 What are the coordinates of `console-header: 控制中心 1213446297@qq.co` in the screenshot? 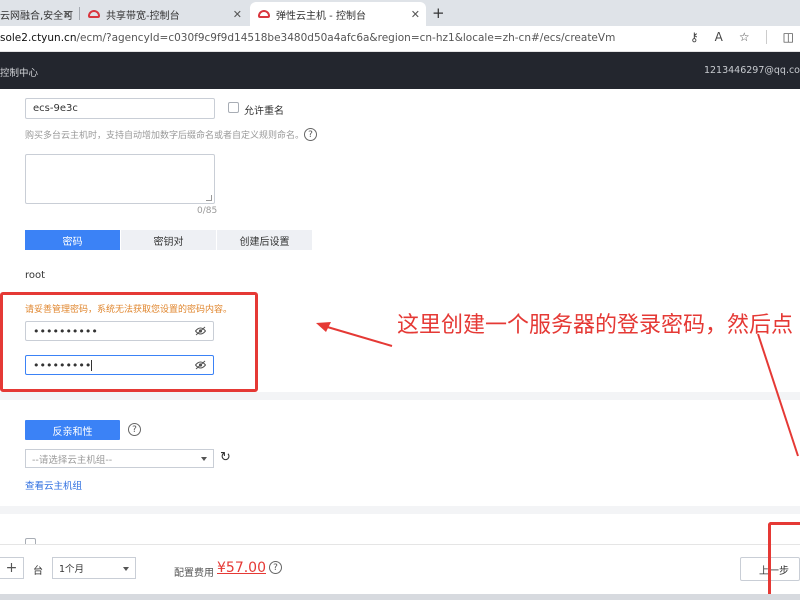 It's located at (400, 70).